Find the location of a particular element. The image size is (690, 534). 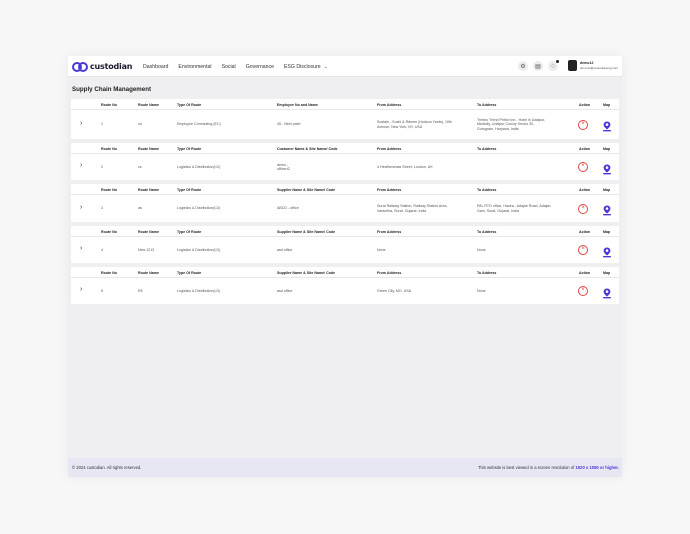

route-no: 3 is located at coordinates (102, 208).